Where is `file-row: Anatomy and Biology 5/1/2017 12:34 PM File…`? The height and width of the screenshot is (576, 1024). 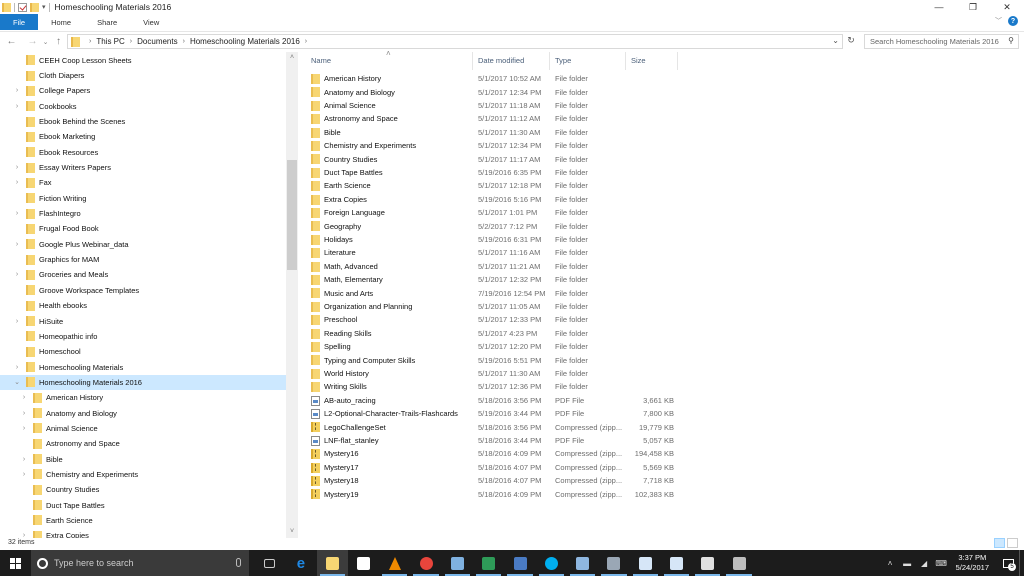 file-row: Anatomy and Biology 5/1/2017 12:34 PM File… is located at coordinates (492, 91).